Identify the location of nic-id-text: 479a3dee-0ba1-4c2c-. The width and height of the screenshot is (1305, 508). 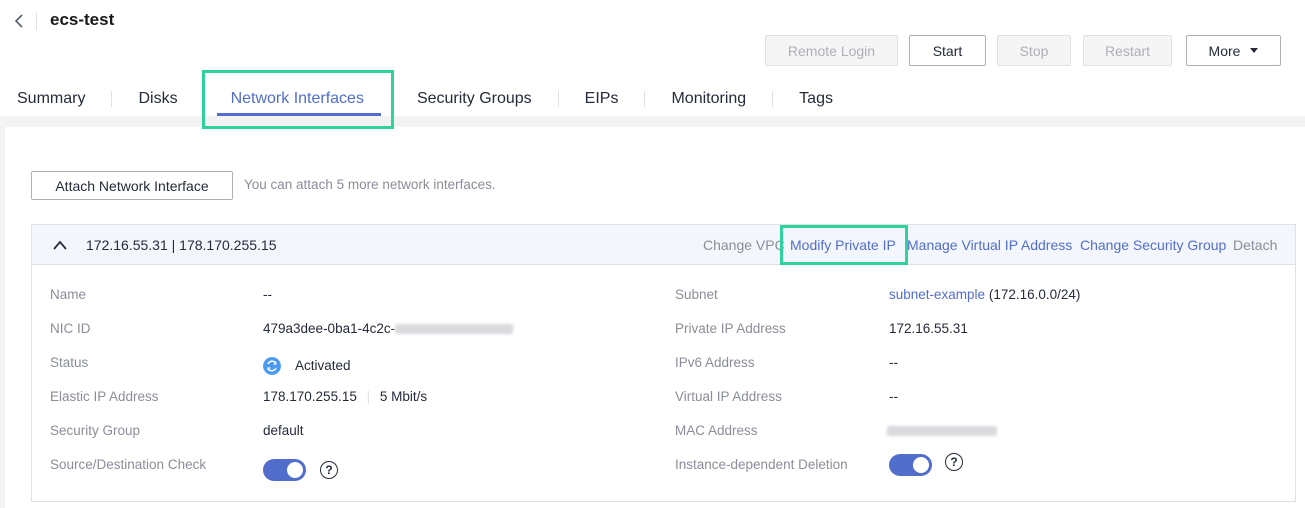
(329, 328).